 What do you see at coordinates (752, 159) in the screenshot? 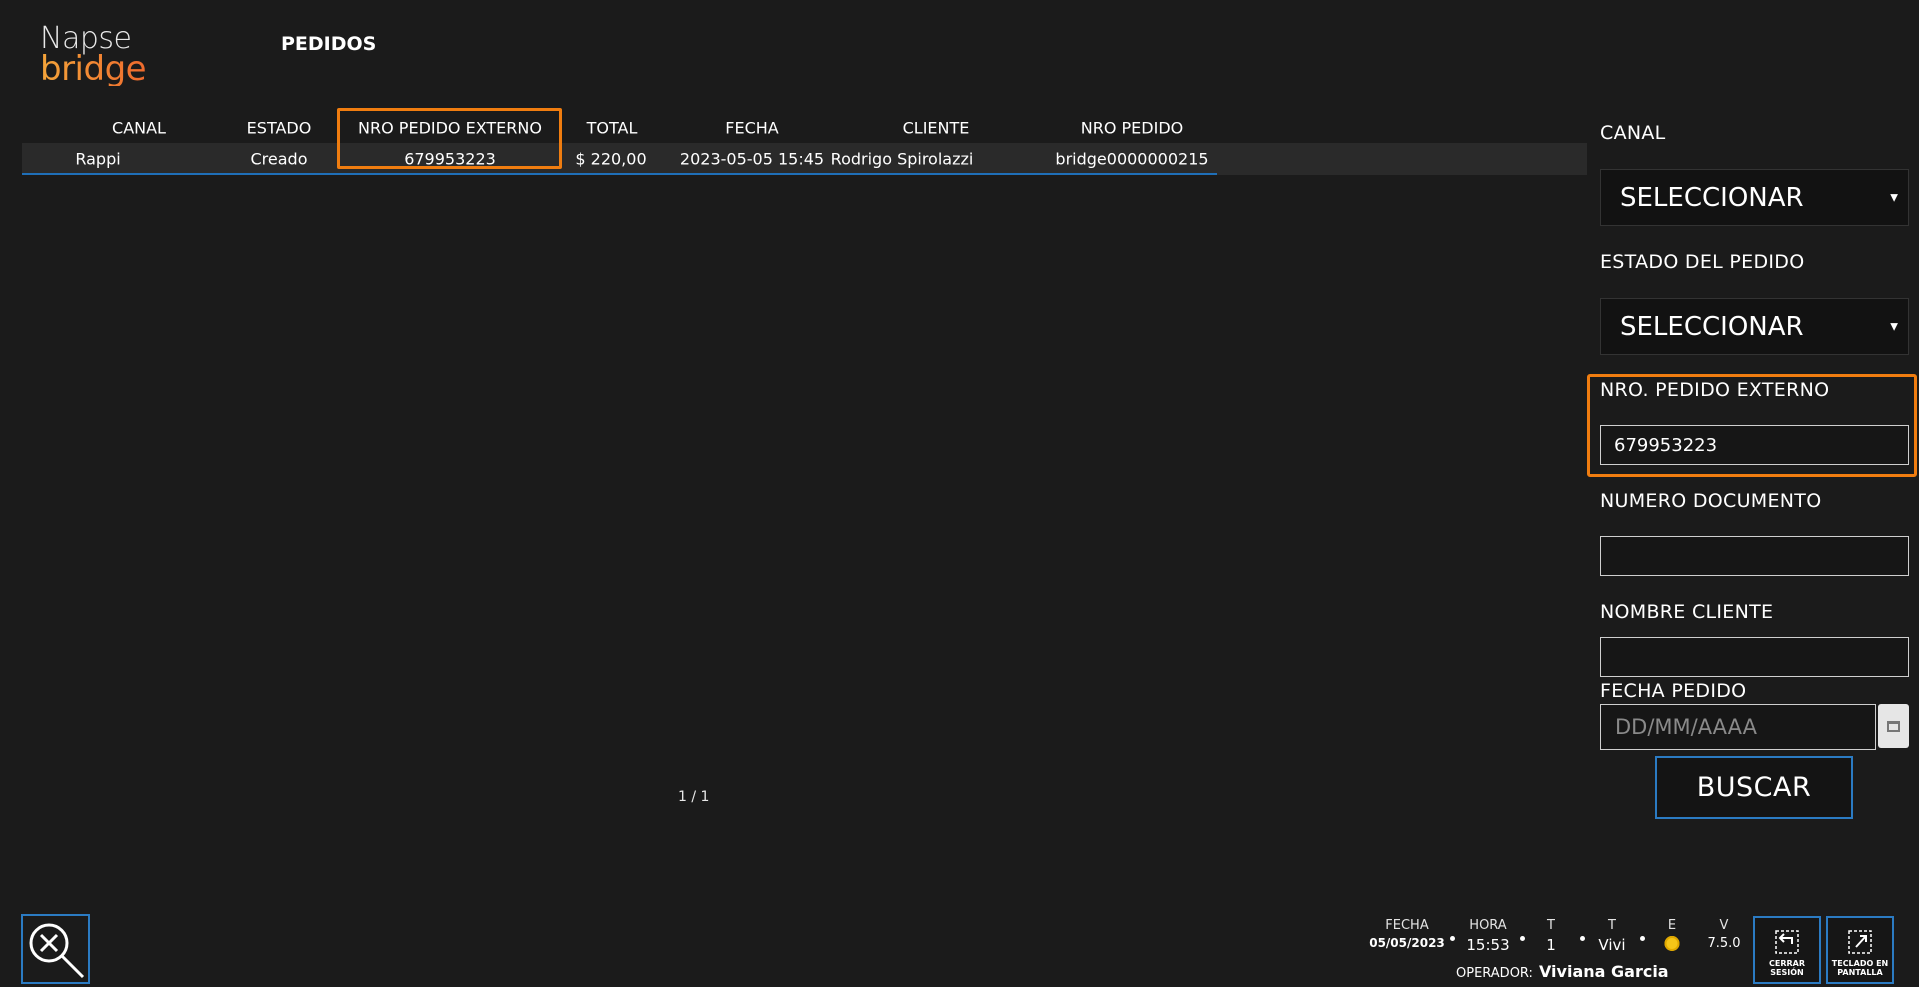
I see `cell-fecha: 2023-05-05 15:45` at bounding box center [752, 159].